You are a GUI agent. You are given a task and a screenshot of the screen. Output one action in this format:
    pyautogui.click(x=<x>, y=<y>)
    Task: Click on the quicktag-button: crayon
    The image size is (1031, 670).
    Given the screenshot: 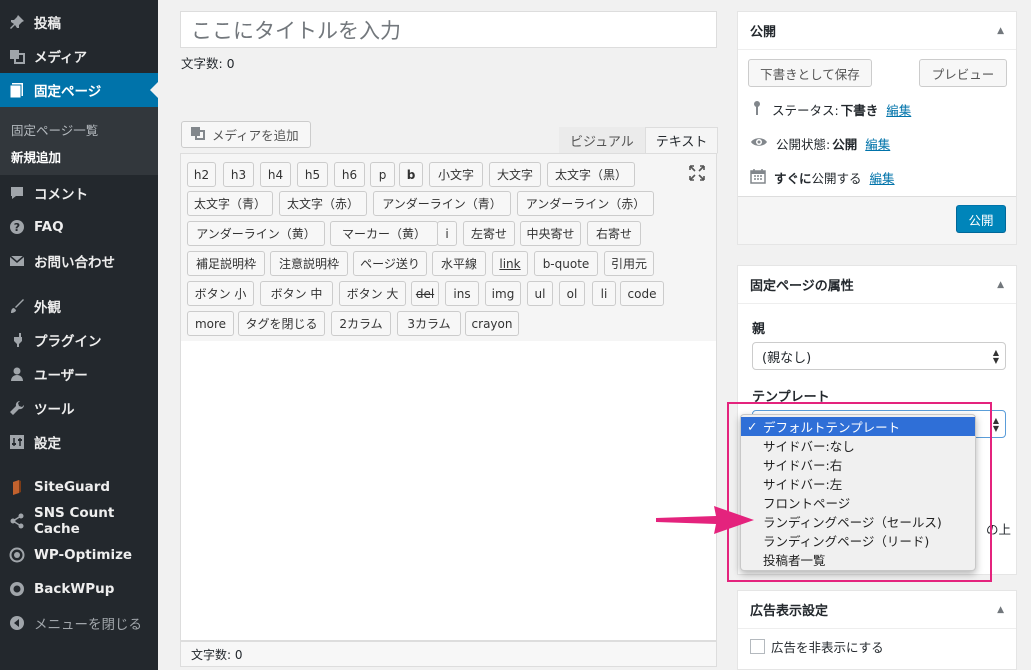 What is the action you would take?
    pyautogui.click(x=492, y=323)
    